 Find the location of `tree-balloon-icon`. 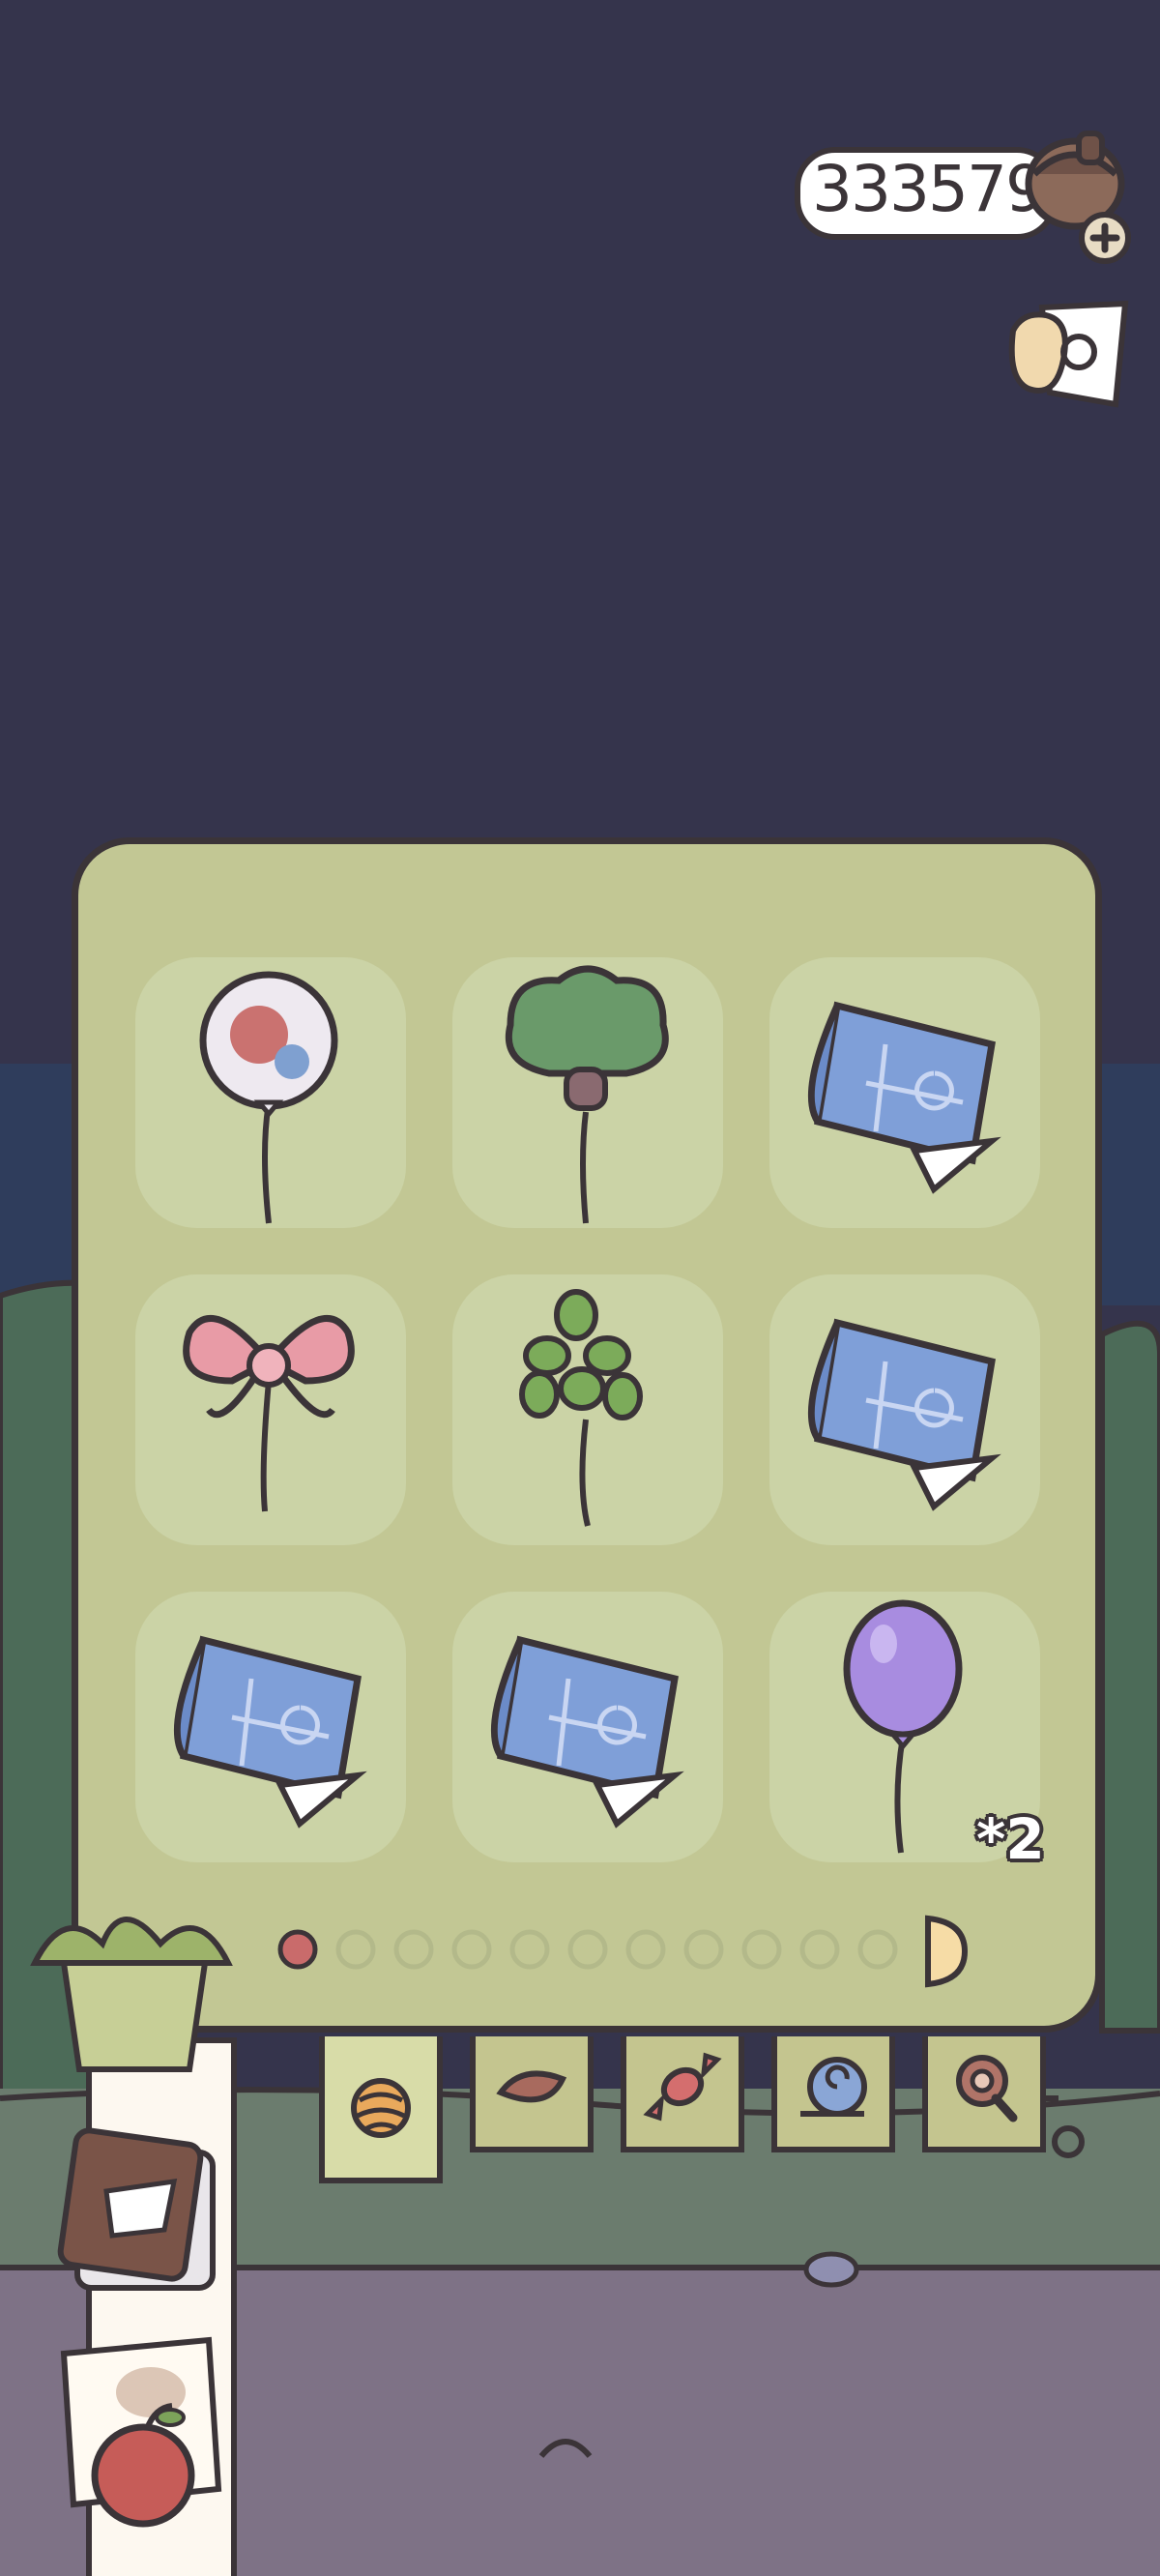

tree-balloon-icon is located at coordinates (587, 1094).